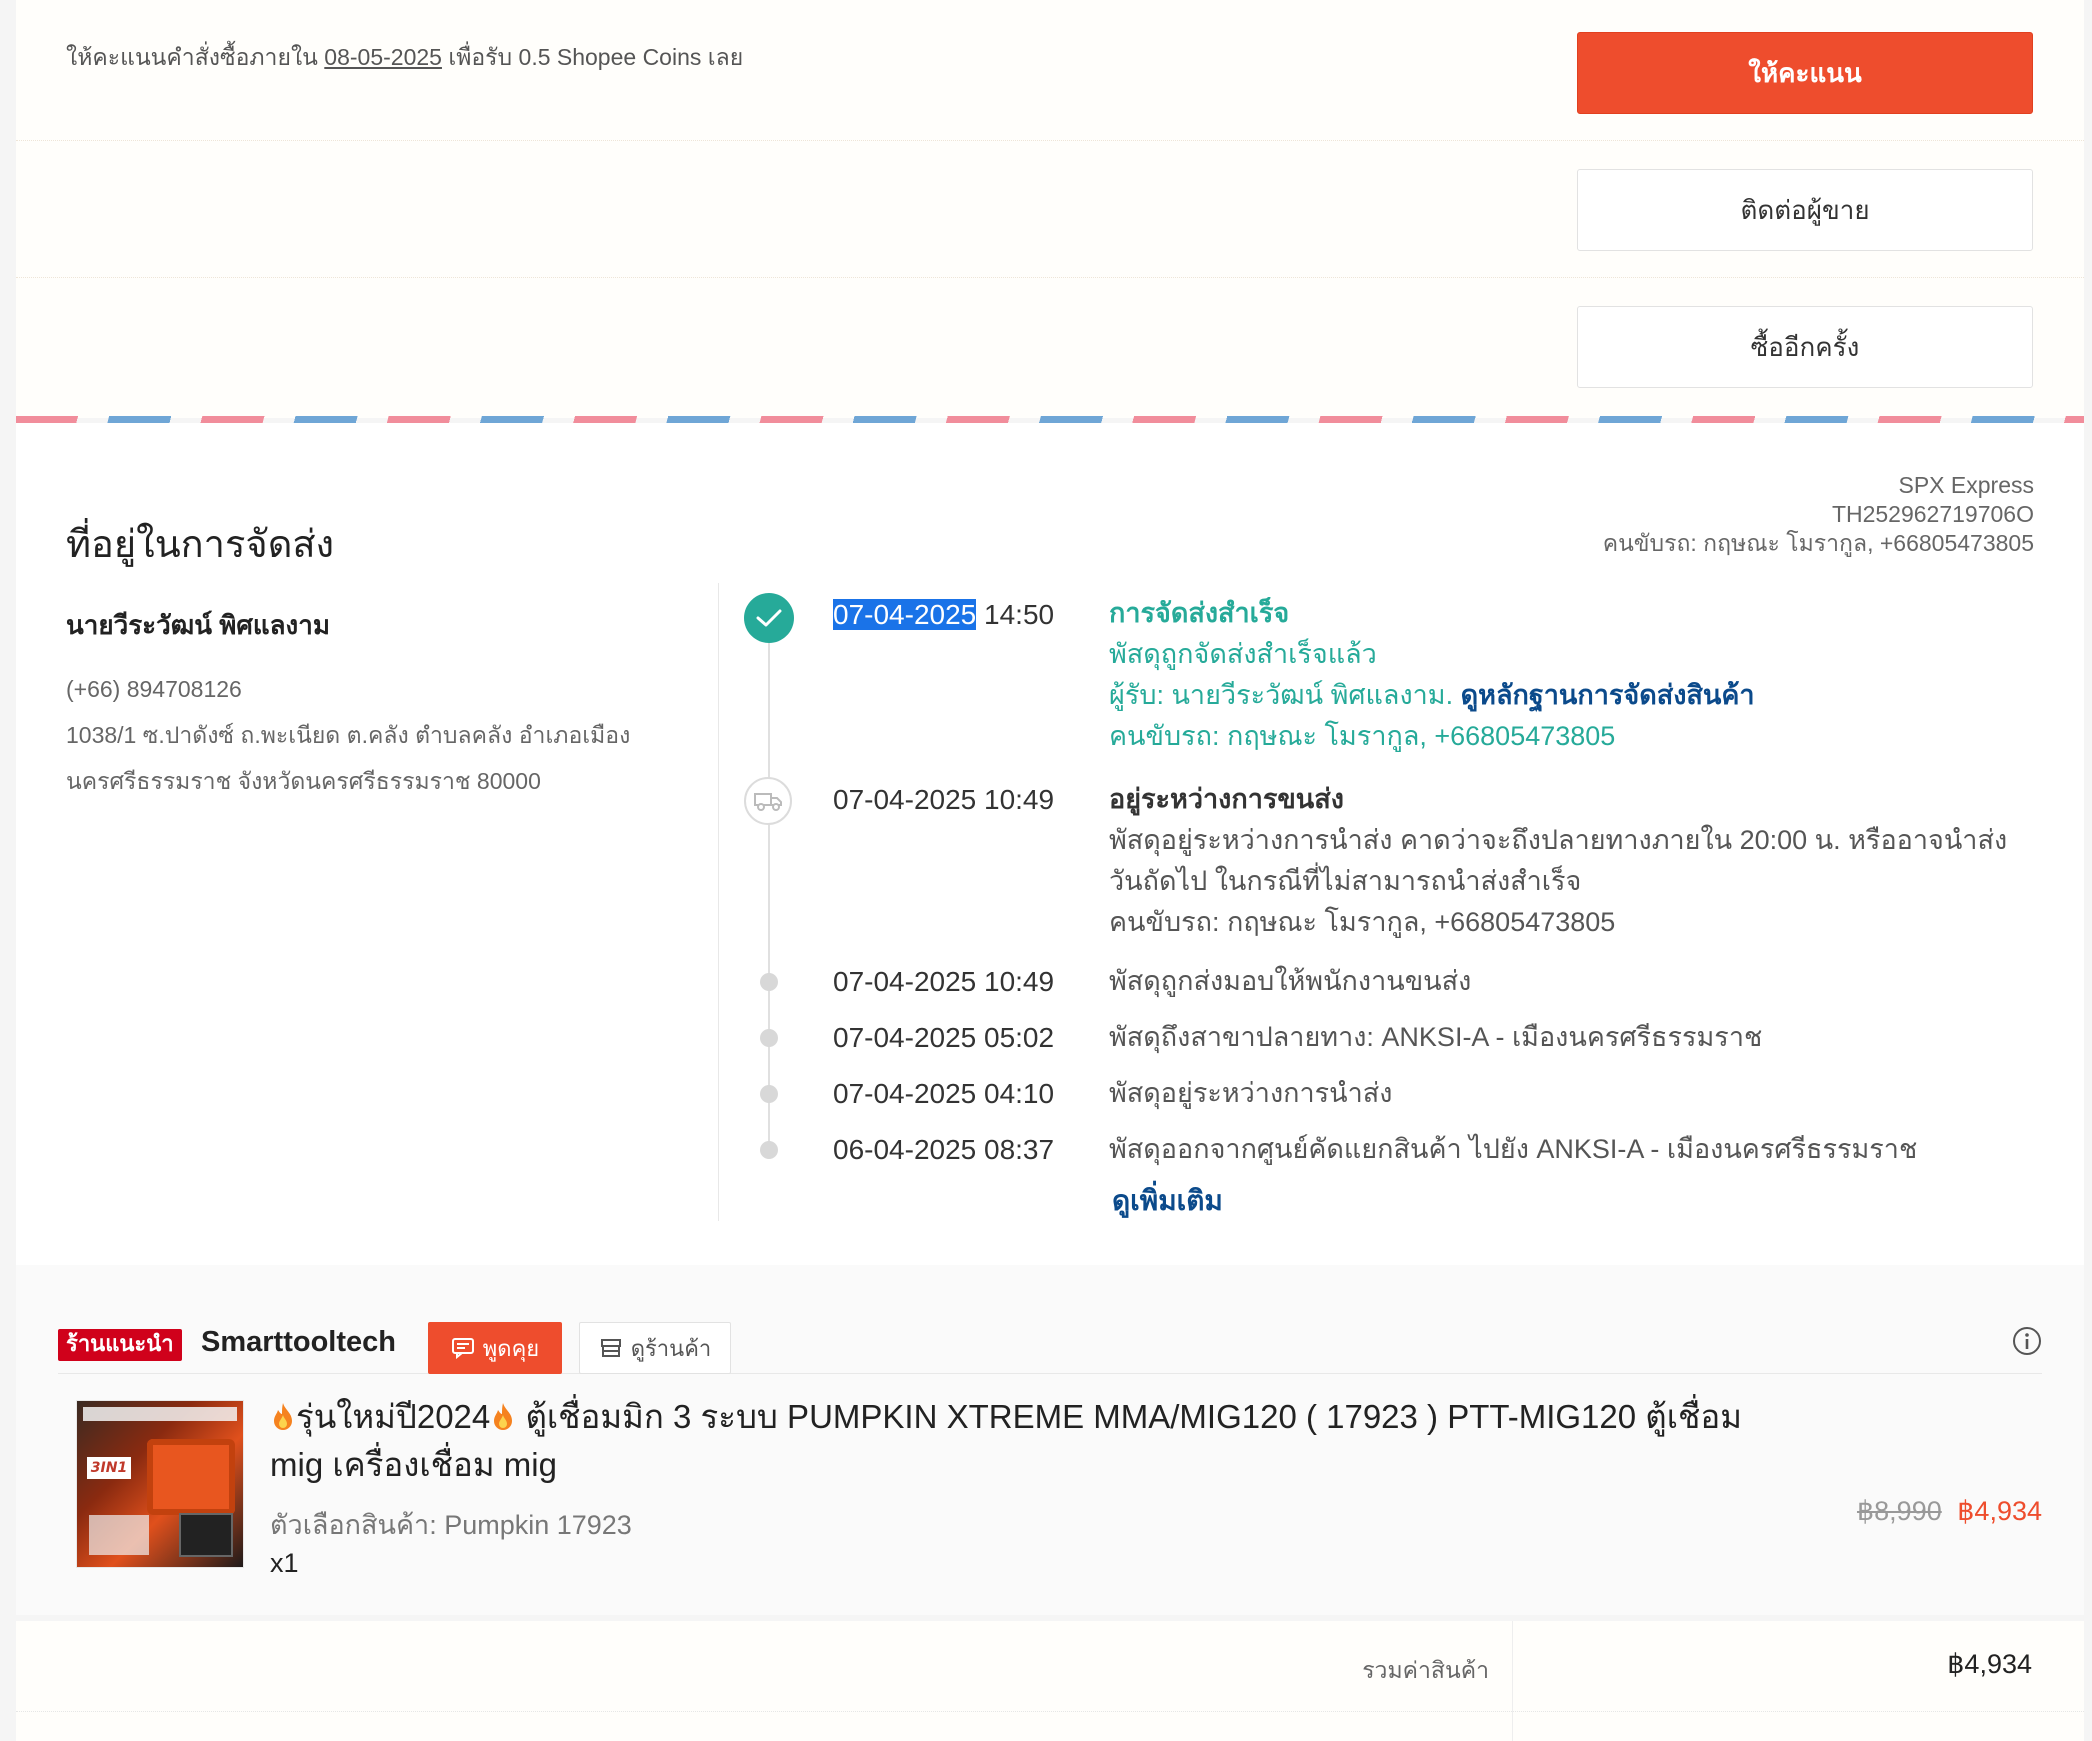 The width and height of the screenshot is (2092, 1741). What do you see at coordinates (1050, 348) in the screenshot?
I see `buy-again-row: ซื้ออีกครั้ง` at bounding box center [1050, 348].